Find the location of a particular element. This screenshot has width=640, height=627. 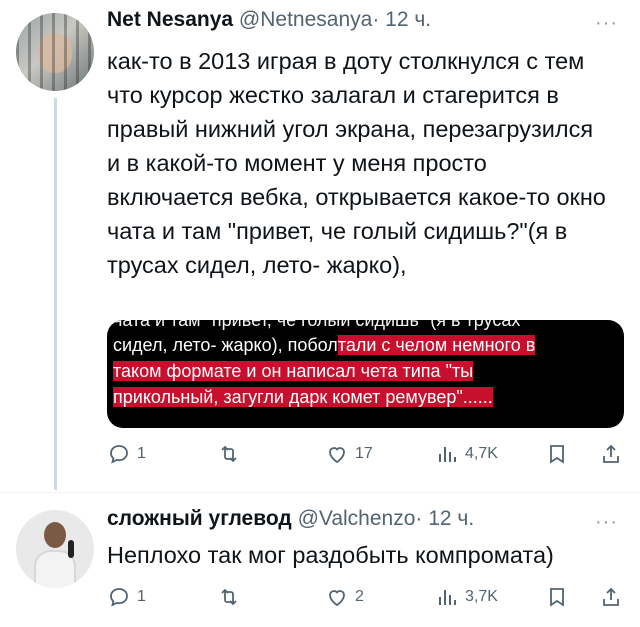

author-name: Net Nesanya is located at coordinates (170, 19).